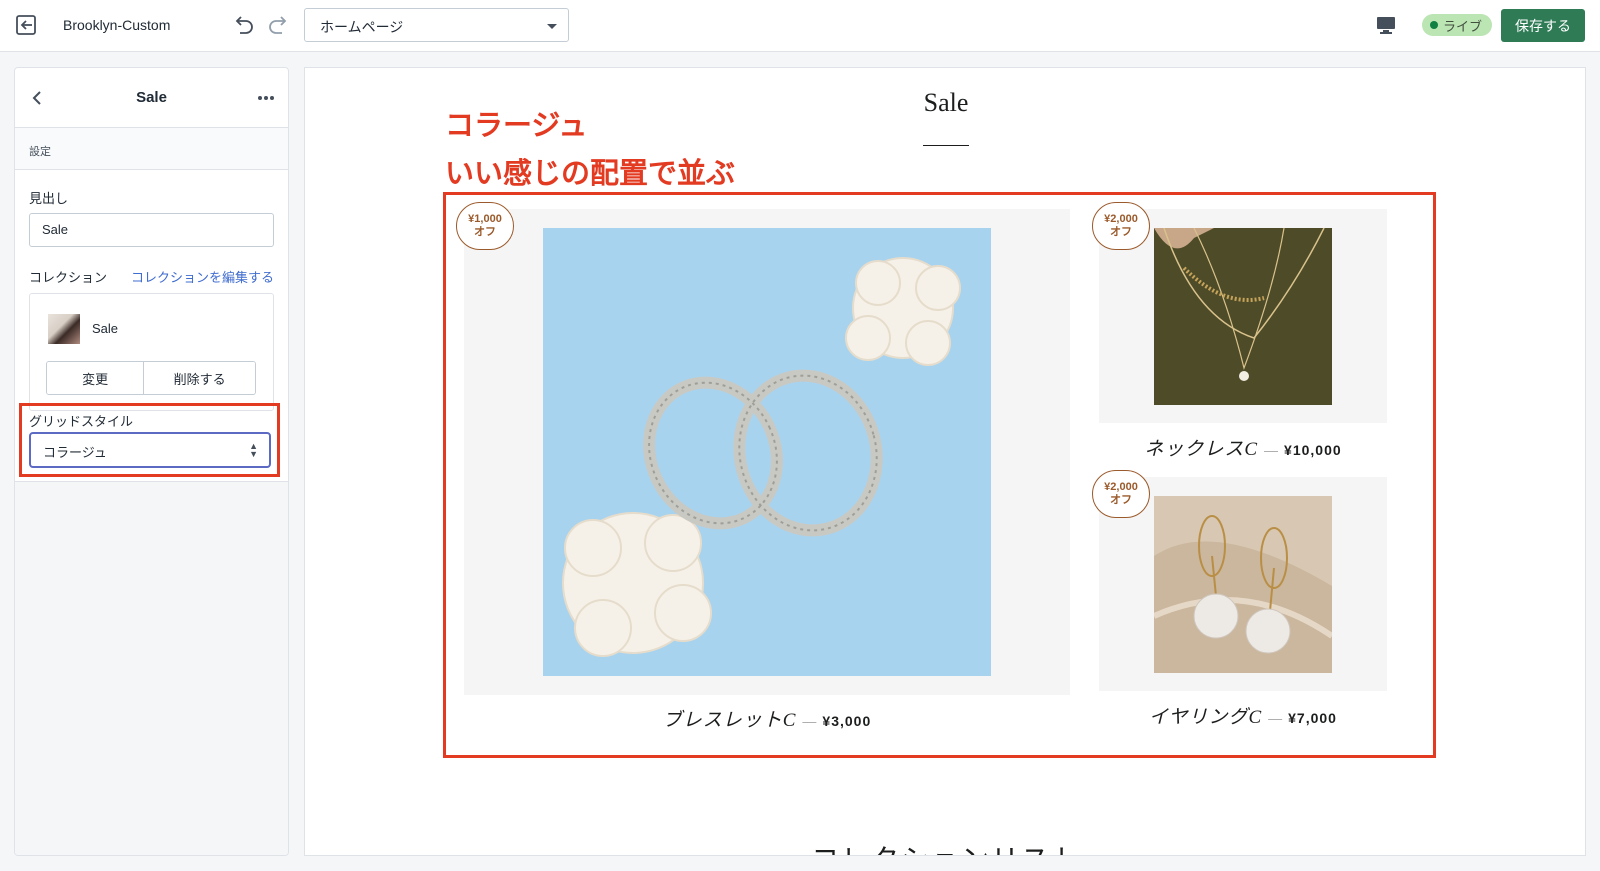 This screenshot has height=871, width=1600. I want to click on product-price: ¥10,000, so click(1313, 450).